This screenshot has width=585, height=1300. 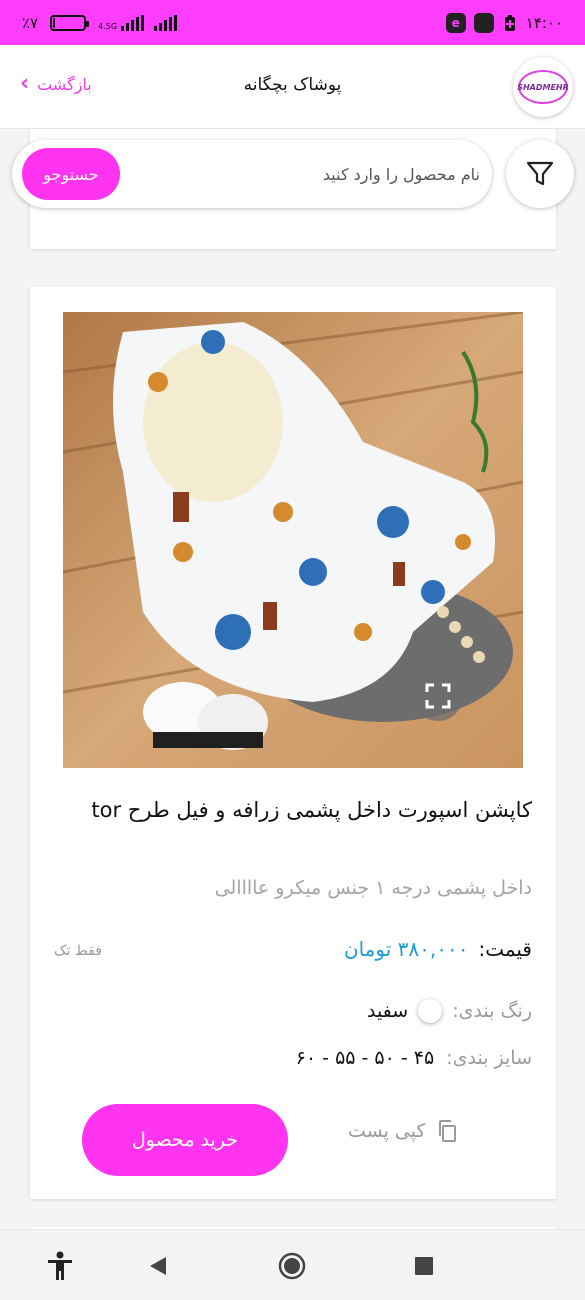 I want to click on search-bar: جستوجو, so click(x=252, y=174).